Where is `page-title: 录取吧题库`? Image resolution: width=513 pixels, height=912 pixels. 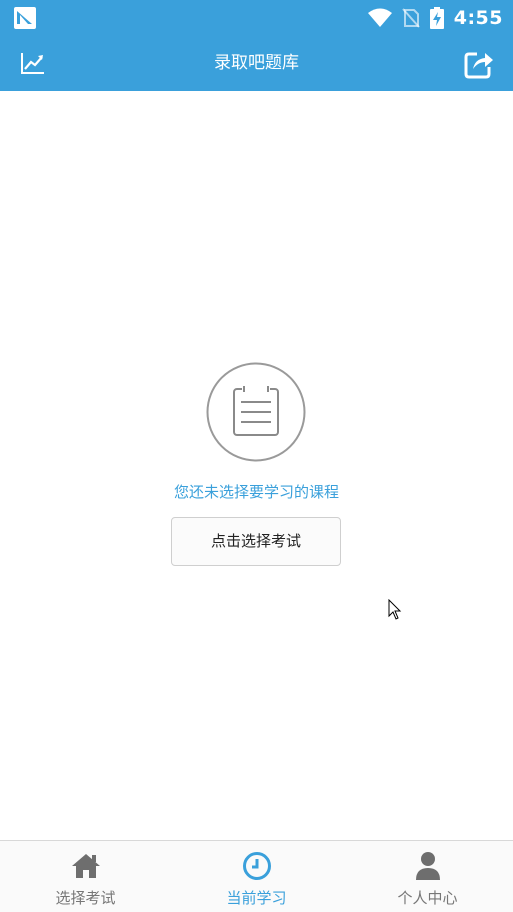 page-title: 录取吧题库 is located at coordinates (256, 63).